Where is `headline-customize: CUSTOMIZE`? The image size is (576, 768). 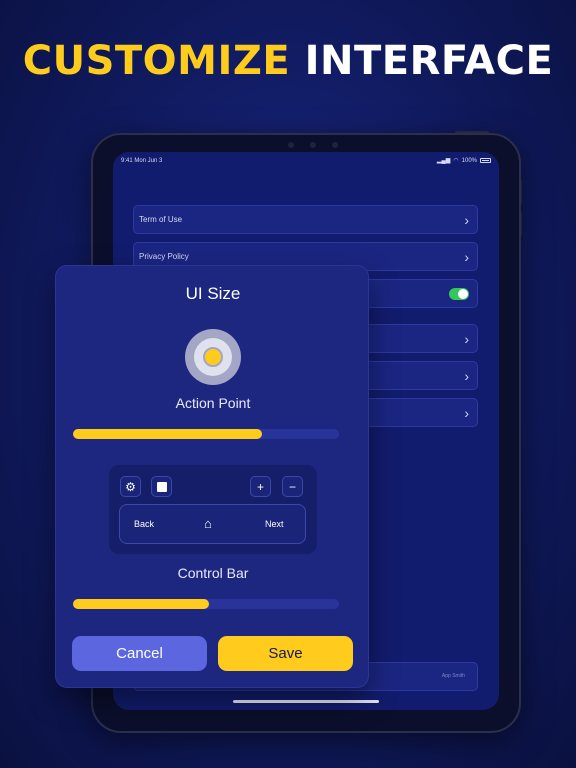 headline-customize: CUSTOMIZE is located at coordinates (156, 61).